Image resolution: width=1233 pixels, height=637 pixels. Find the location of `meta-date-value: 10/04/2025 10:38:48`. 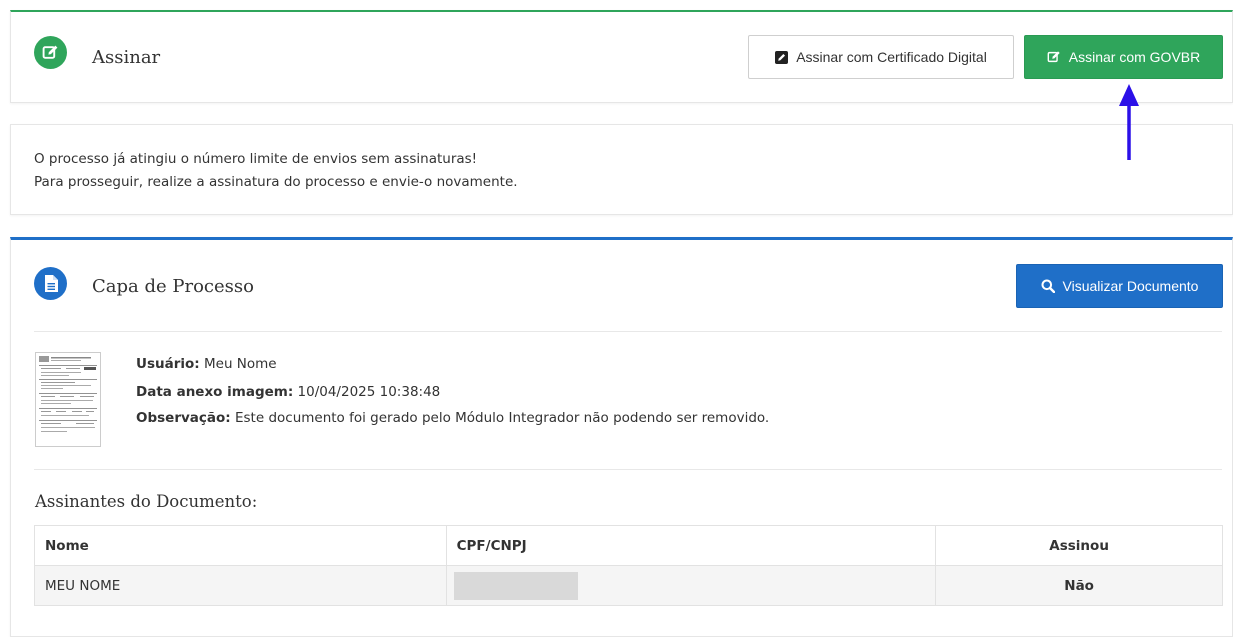

meta-date-value: 10/04/2025 10:38:48 is located at coordinates (369, 392).